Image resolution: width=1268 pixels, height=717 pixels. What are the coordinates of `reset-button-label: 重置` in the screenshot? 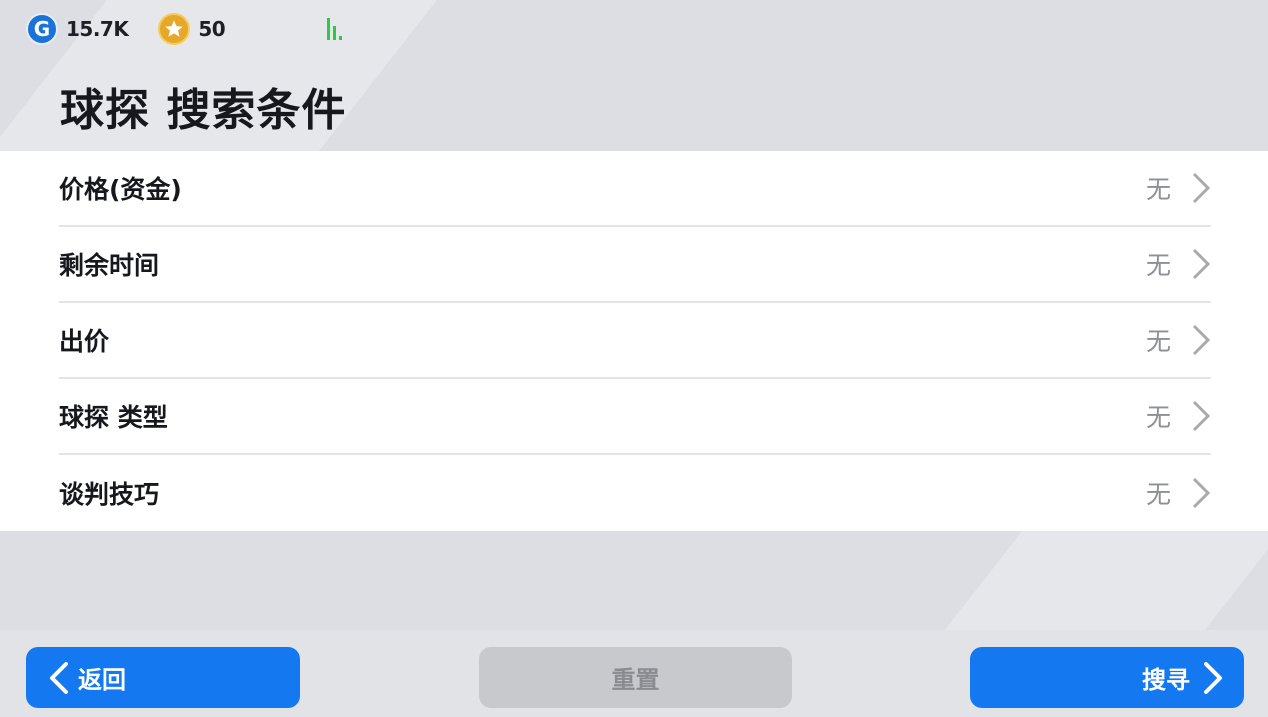 It's located at (635, 680).